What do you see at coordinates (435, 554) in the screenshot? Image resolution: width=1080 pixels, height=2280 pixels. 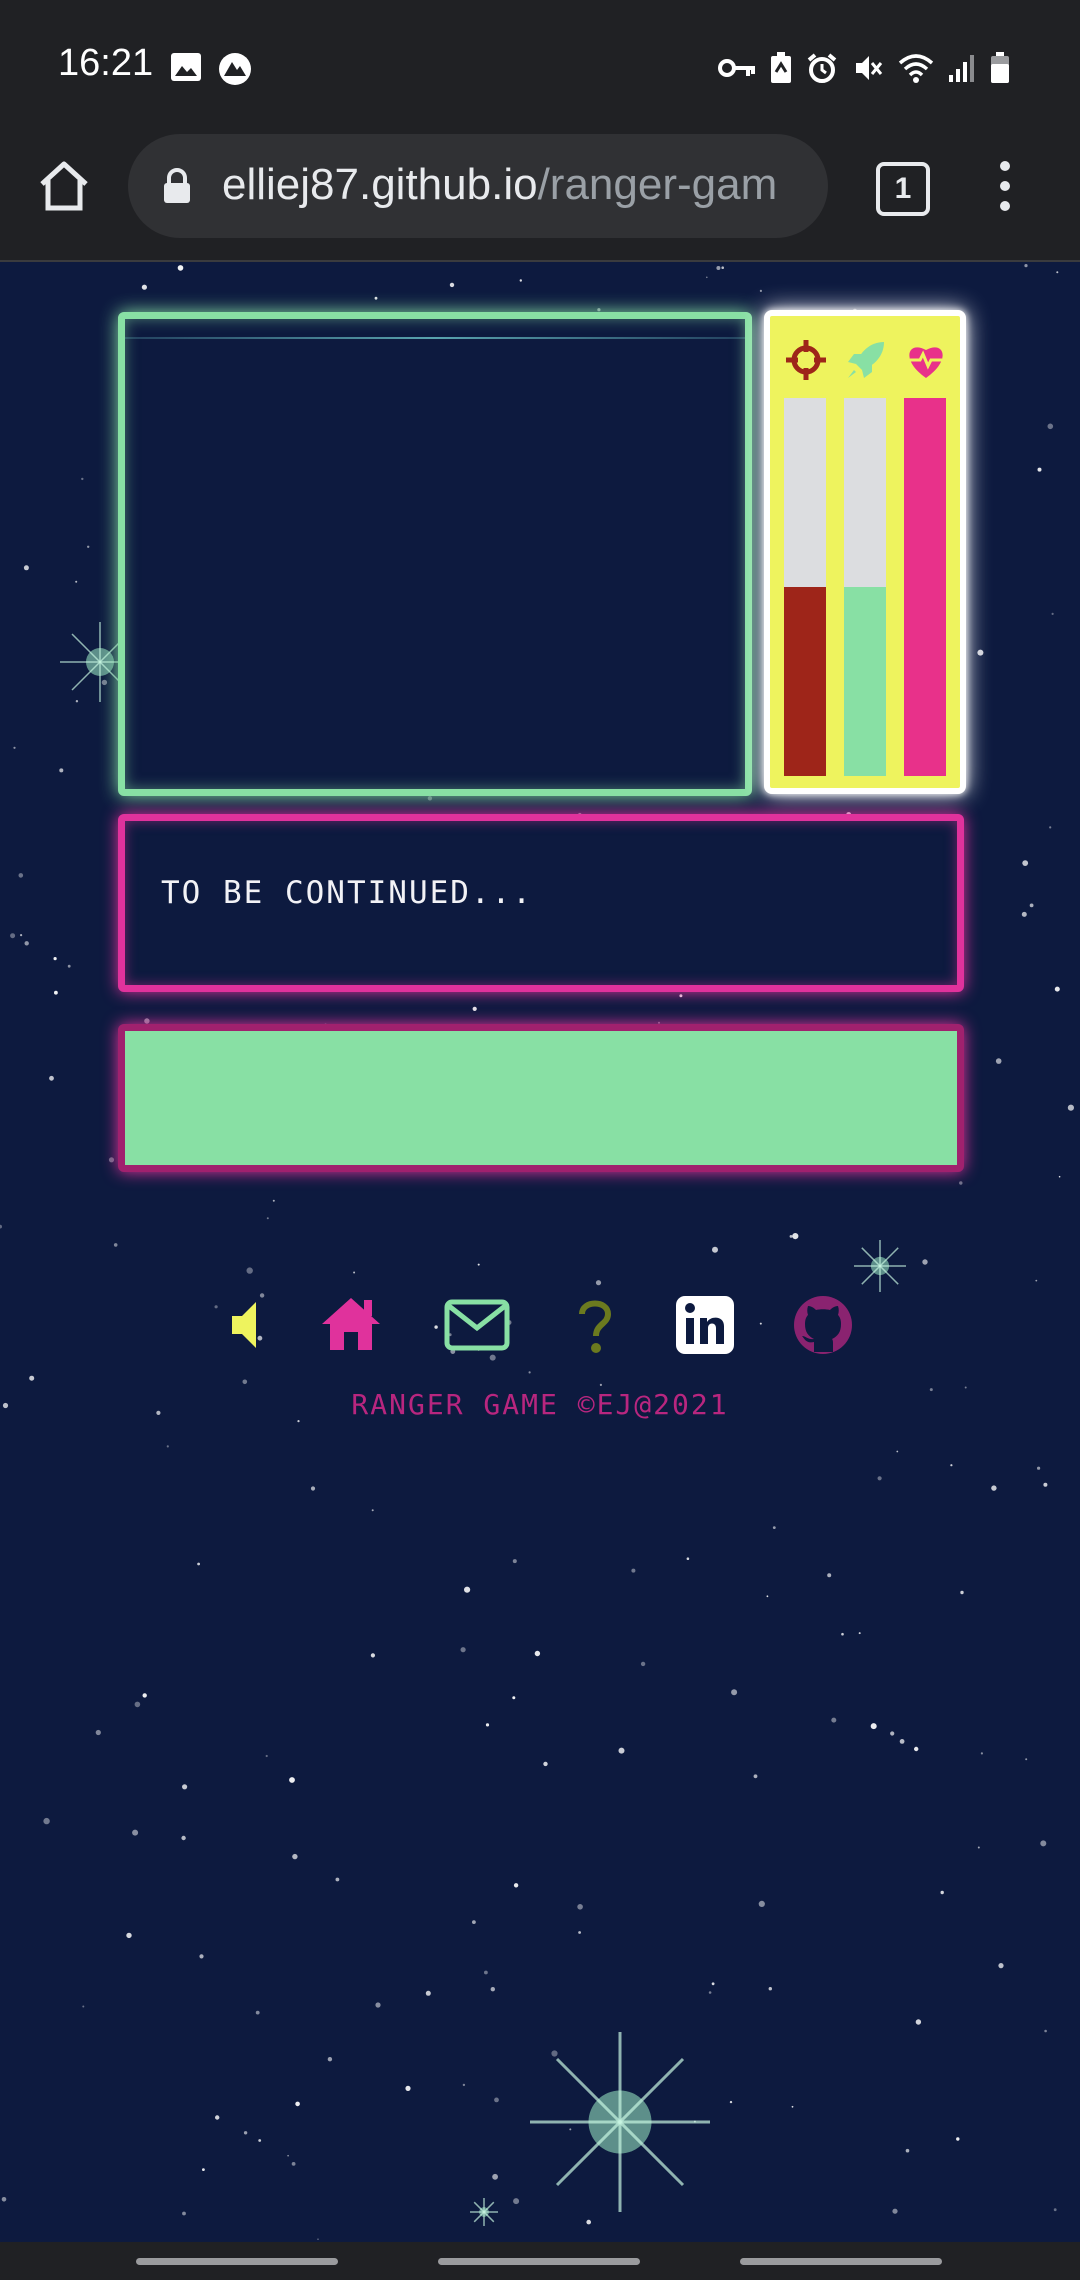 I see `game-screen` at bounding box center [435, 554].